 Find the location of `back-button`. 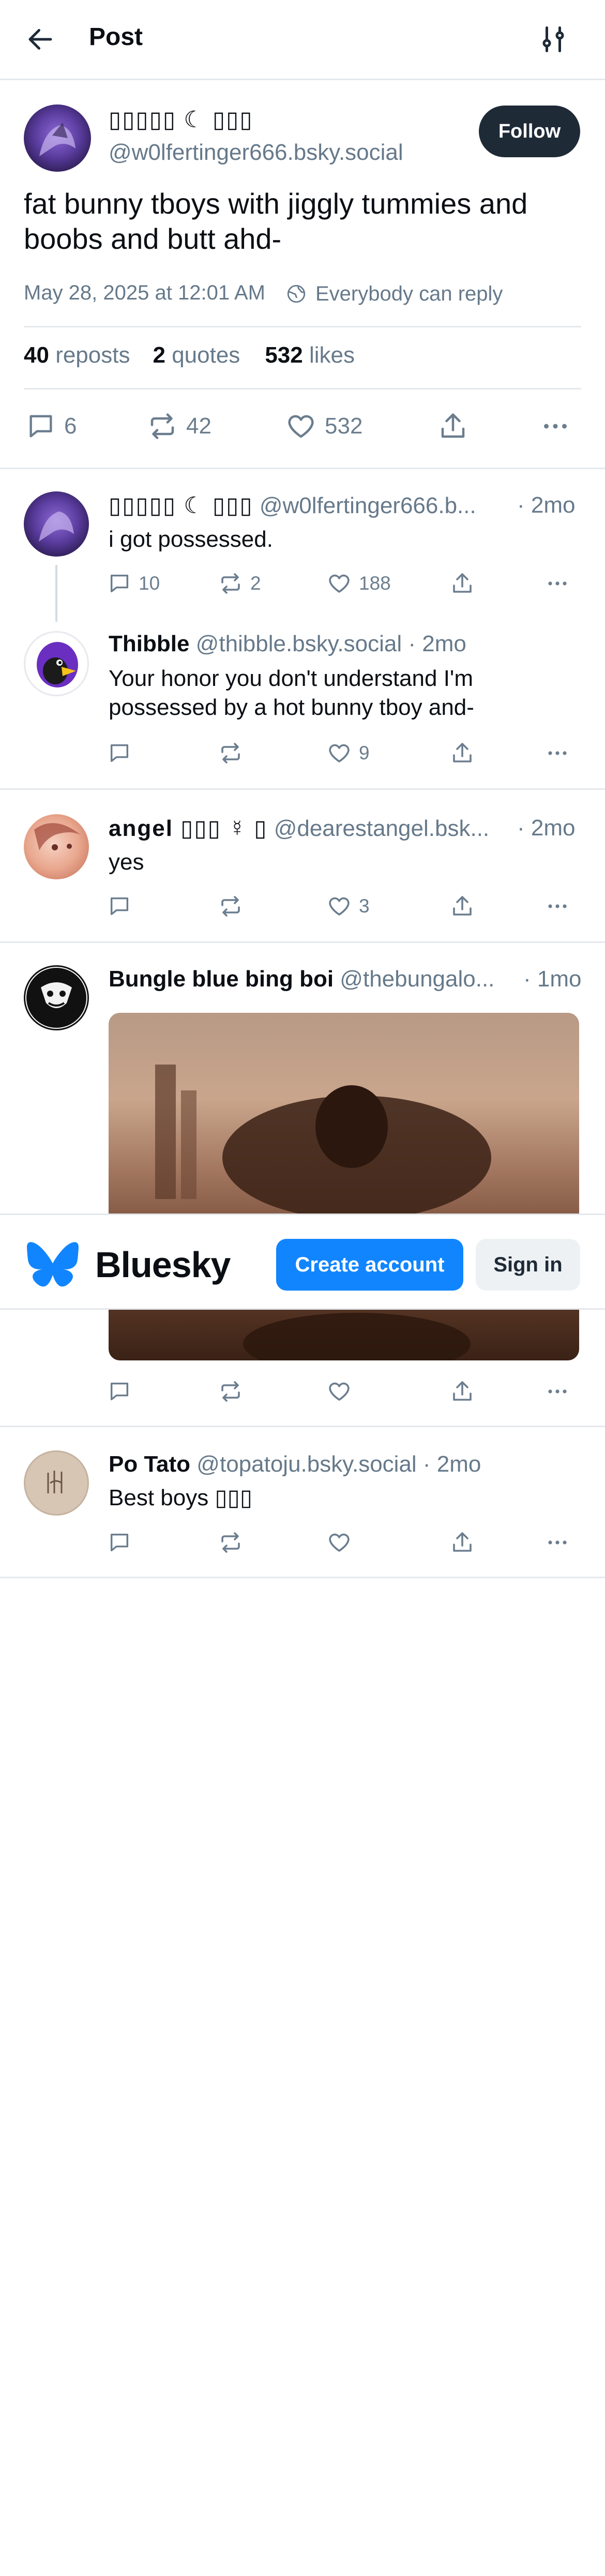

back-button is located at coordinates (41, 39).